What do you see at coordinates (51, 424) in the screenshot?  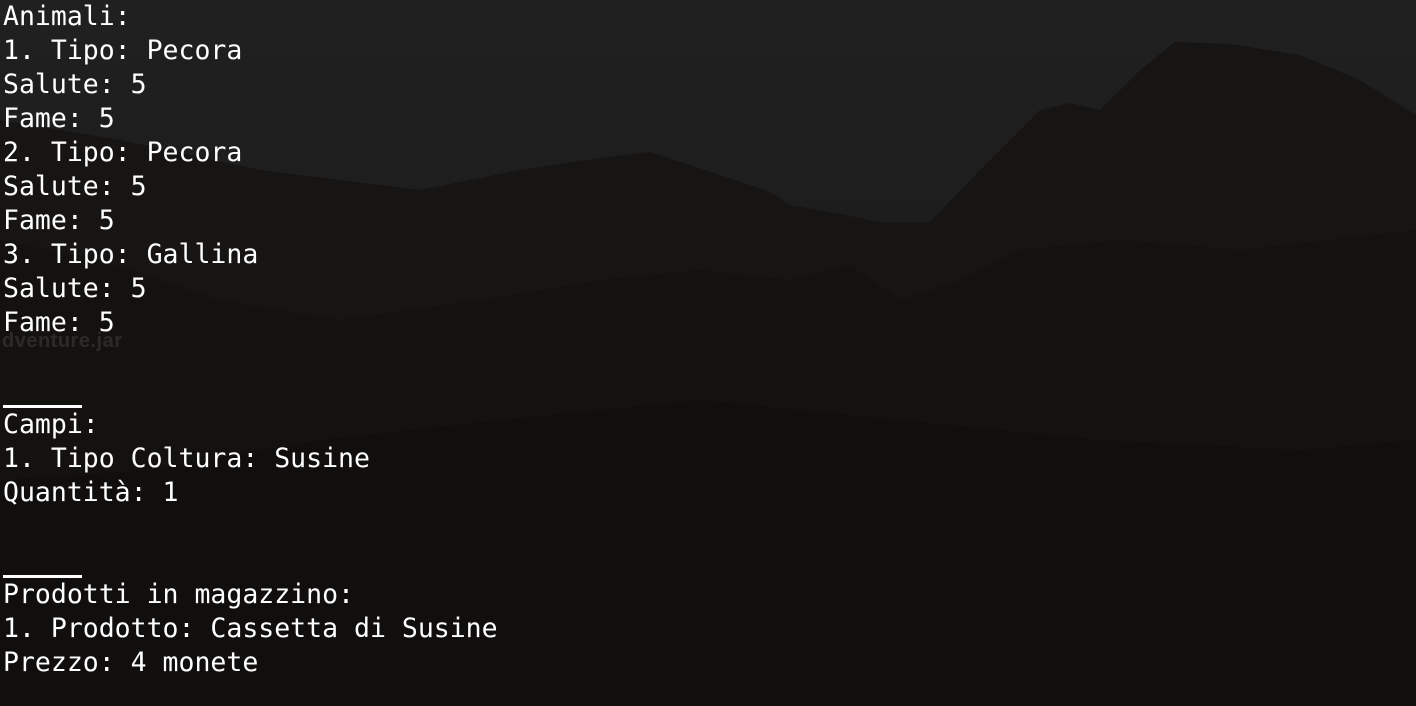 I see `fields-header: Campi:` at bounding box center [51, 424].